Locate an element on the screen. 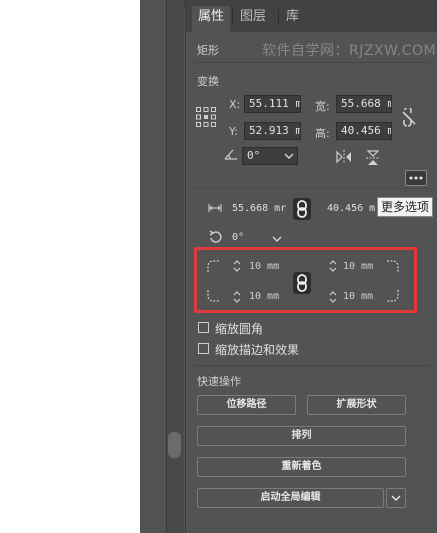 Image resolution: width=437 pixels, height=533 pixels. height-label: 高: is located at coordinates (322, 133).